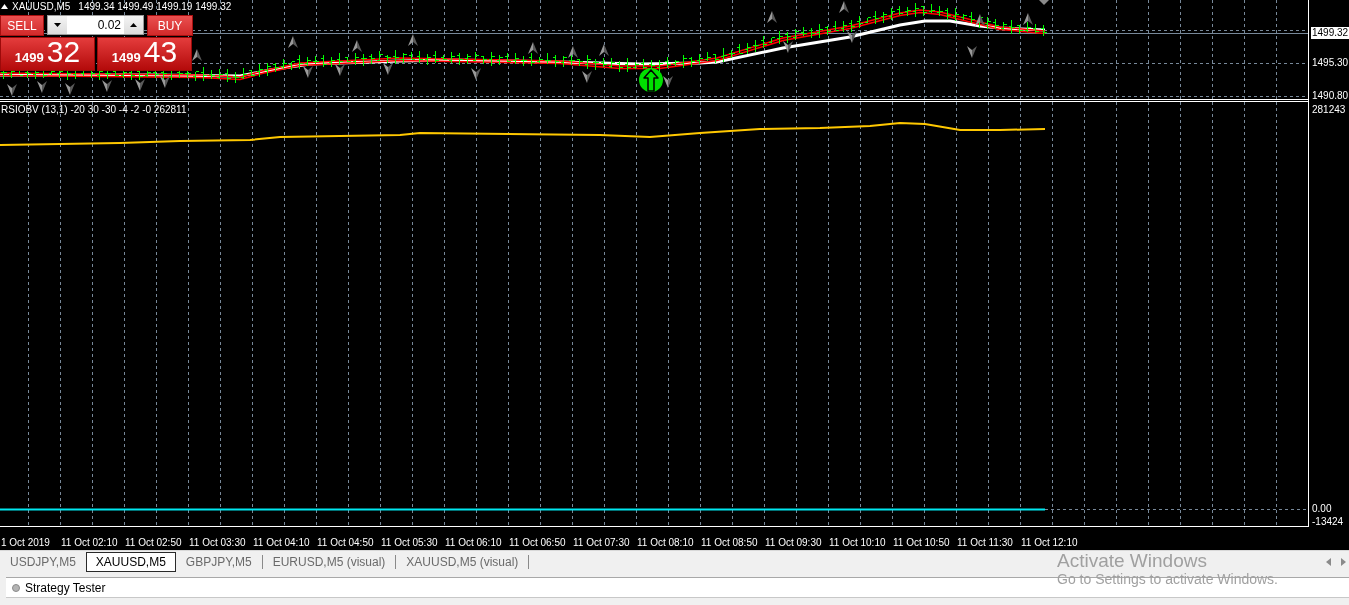 The image size is (1349, 605). What do you see at coordinates (47, 54) in the screenshot?
I see `sell-price-button: 1499 32` at bounding box center [47, 54].